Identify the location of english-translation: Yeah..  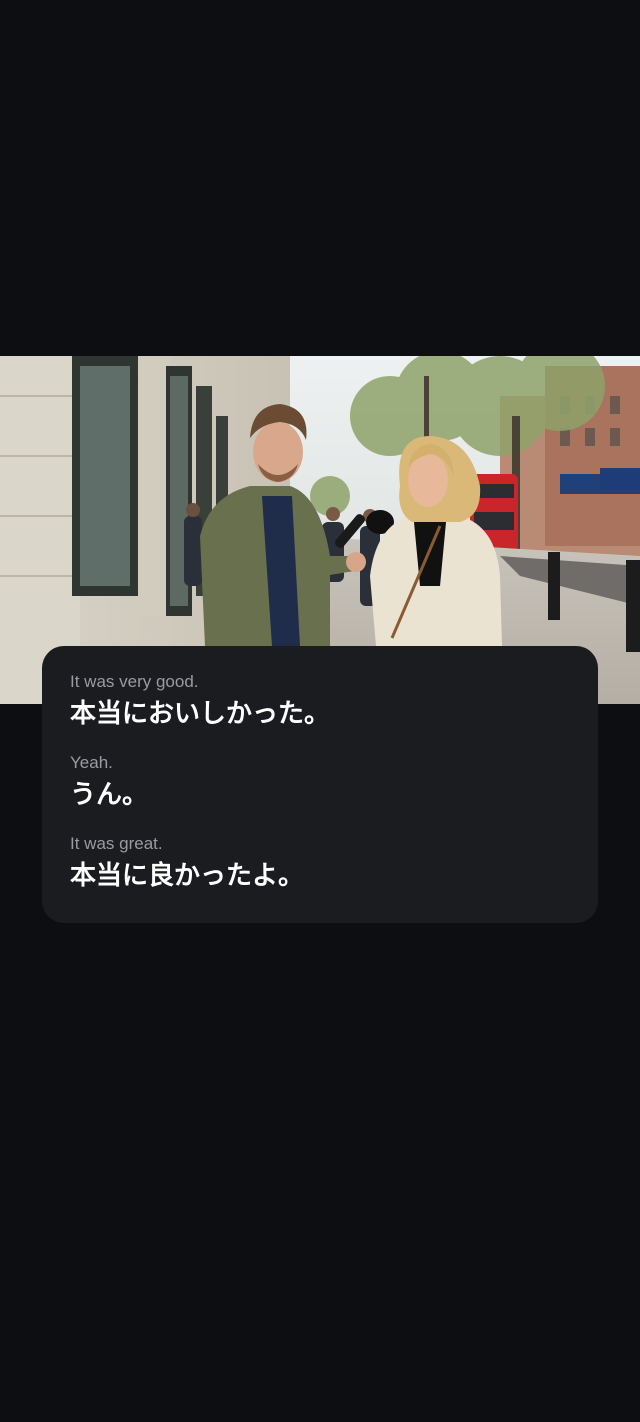
(91, 762).